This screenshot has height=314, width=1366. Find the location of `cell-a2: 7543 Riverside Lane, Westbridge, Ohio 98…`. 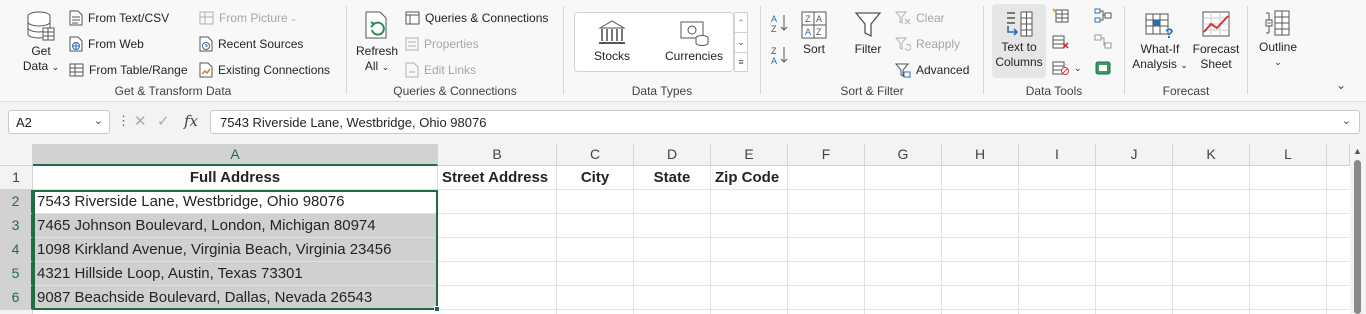

cell-a2: 7543 Riverside Lane, Westbridge, Ohio 98… is located at coordinates (235, 202).